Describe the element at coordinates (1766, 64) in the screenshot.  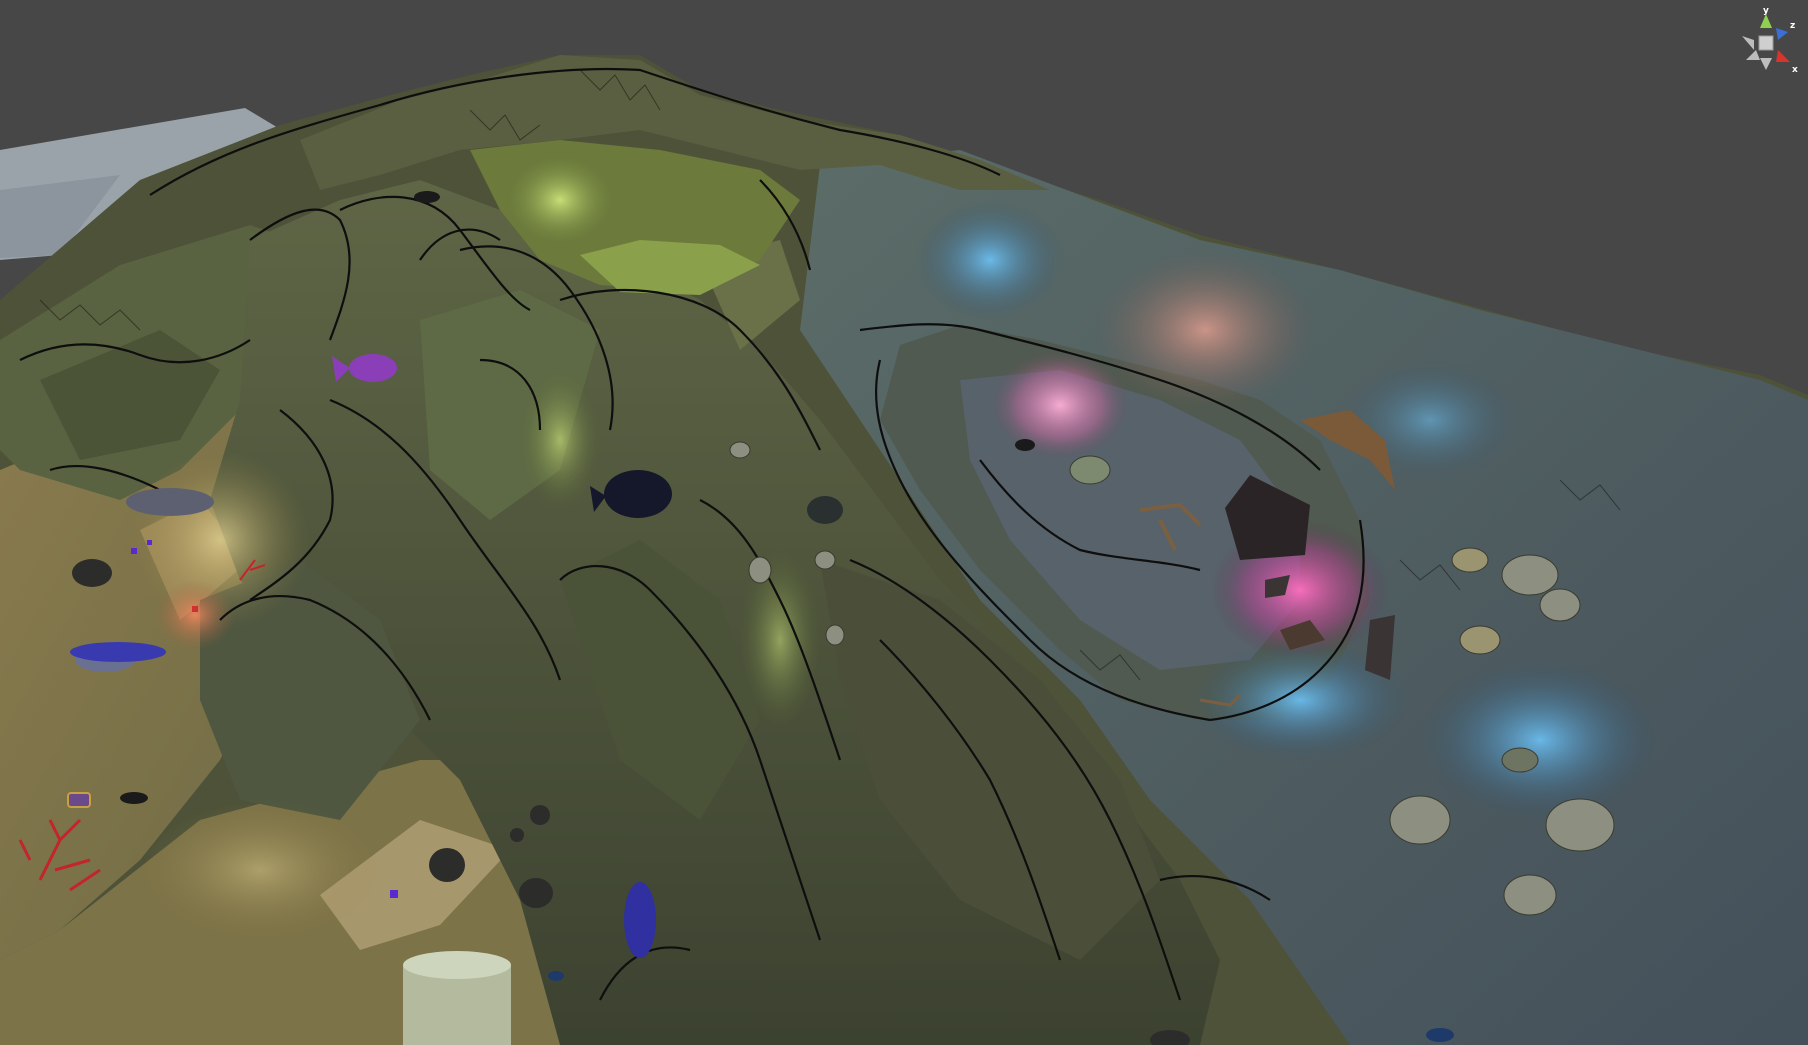
I see `neg-y-cone` at that location.